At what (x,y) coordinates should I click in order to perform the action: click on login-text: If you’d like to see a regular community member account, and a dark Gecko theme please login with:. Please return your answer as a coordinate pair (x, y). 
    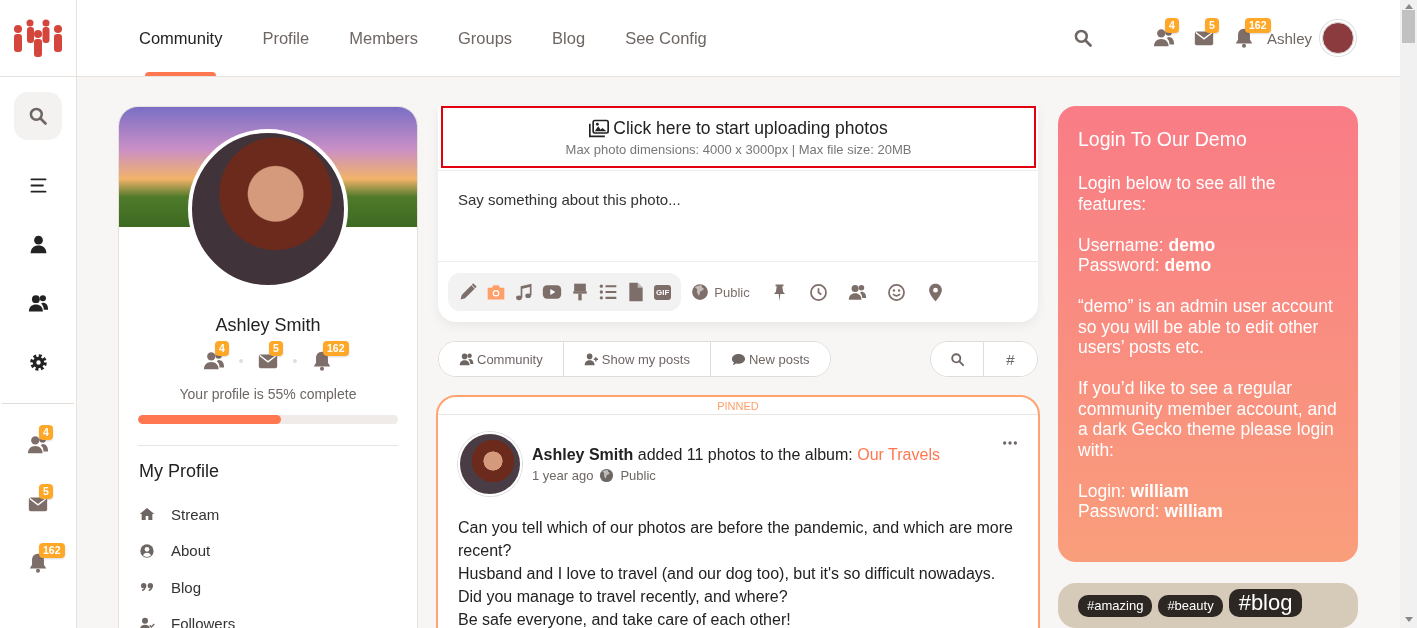
    Looking at the image, I should click on (1208, 419).